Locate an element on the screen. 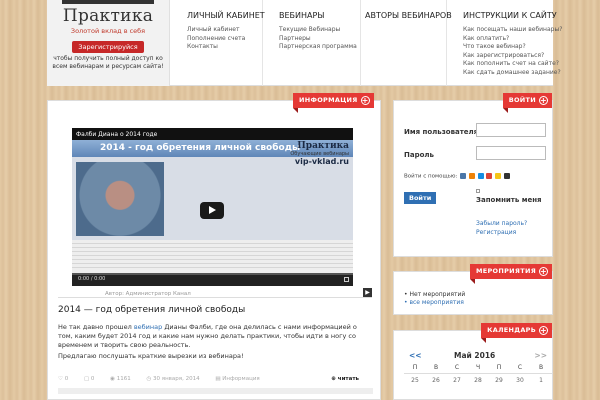 This screenshot has height=400, width=600. comments-count: ▢ 0 is located at coordinates (89, 379).